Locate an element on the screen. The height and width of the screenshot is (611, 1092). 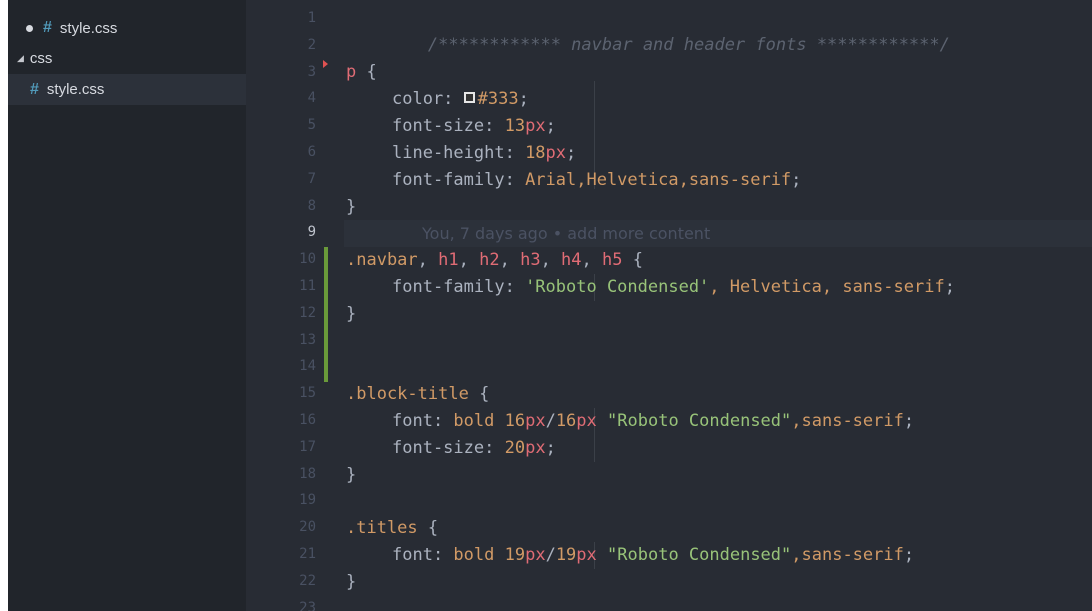
line-number: 20 is located at coordinates (307, 527).